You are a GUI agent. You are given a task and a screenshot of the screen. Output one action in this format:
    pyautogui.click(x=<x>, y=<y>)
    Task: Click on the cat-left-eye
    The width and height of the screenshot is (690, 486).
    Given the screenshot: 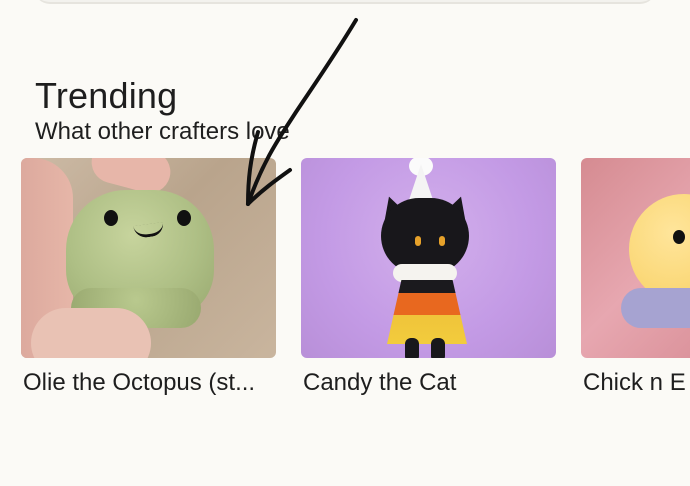 What is the action you would take?
    pyautogui.click(x=418, y=241)
    